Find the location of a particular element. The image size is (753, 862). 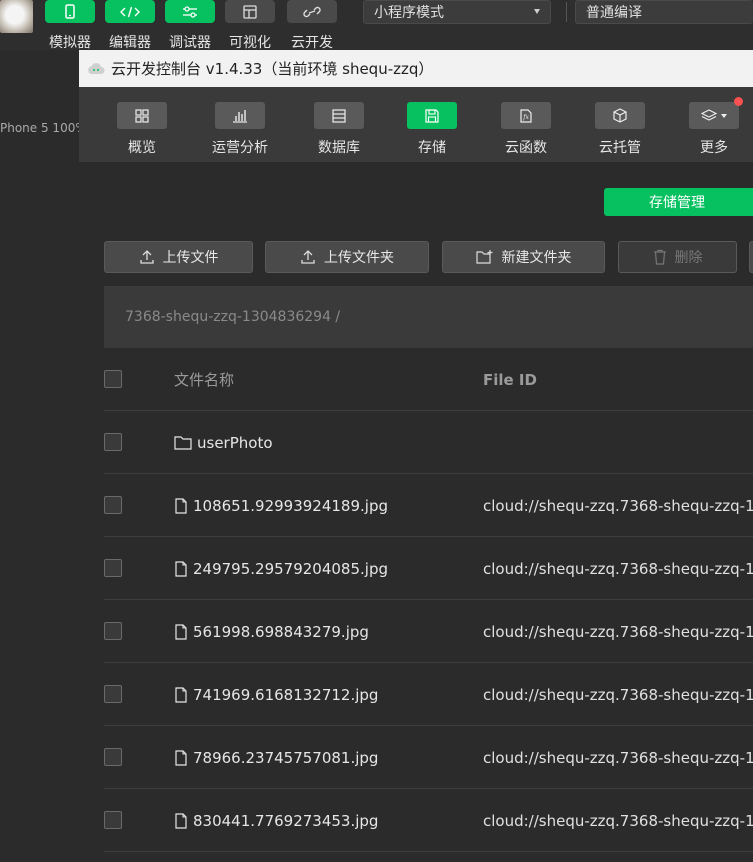

folder-name: userPhoto is located at coordinates (223, 442).